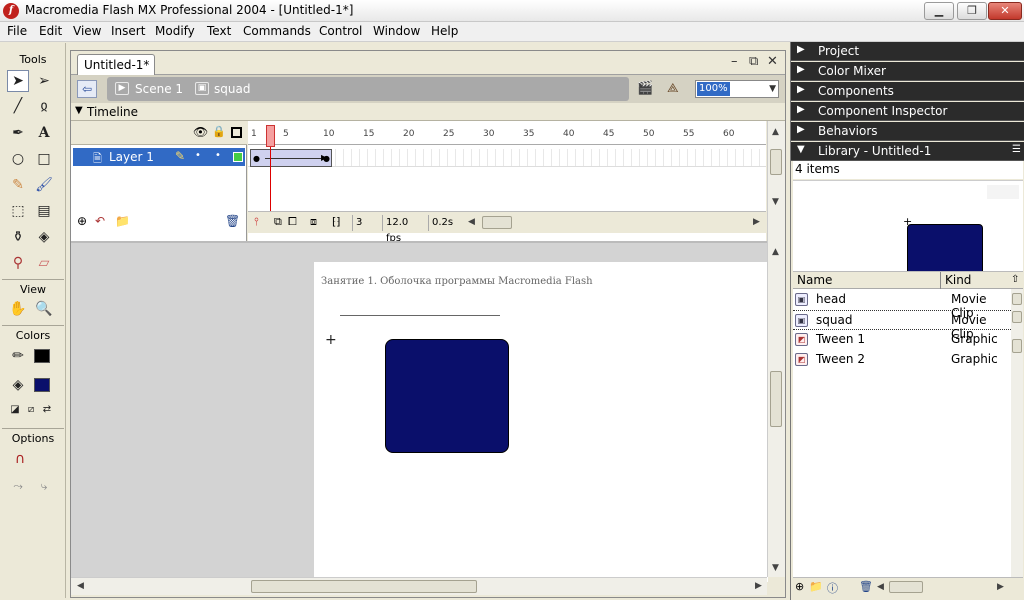  Describe the element at coordinates (907, 91) in the screenshot. I see `panel-components: ▶ Components` at that location.